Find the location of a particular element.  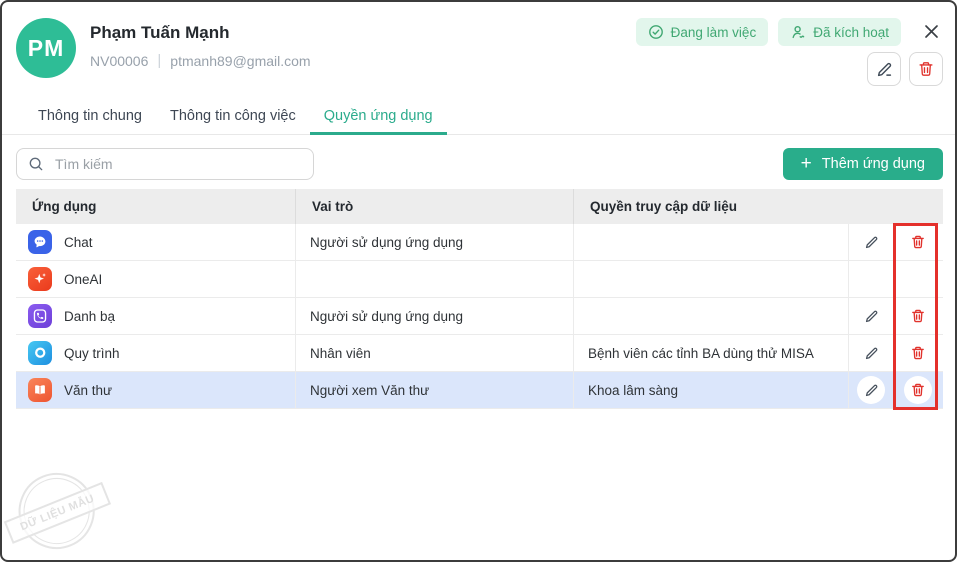

employee-email: ptmanh89@gmail.com is located at coordinates (240, 60).